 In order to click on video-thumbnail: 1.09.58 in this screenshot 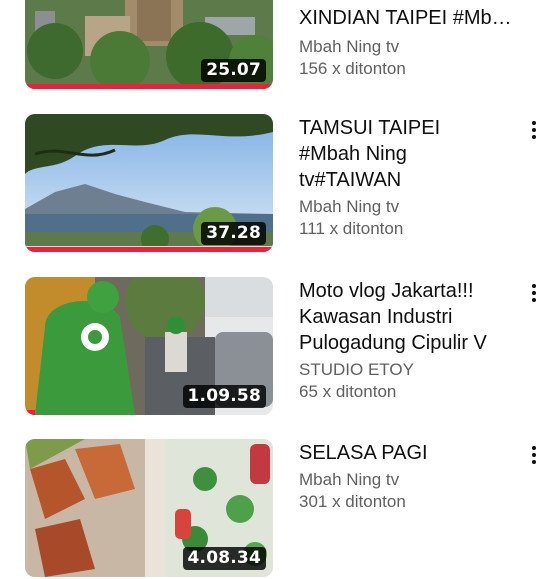, I will do `click(149, 346)`.